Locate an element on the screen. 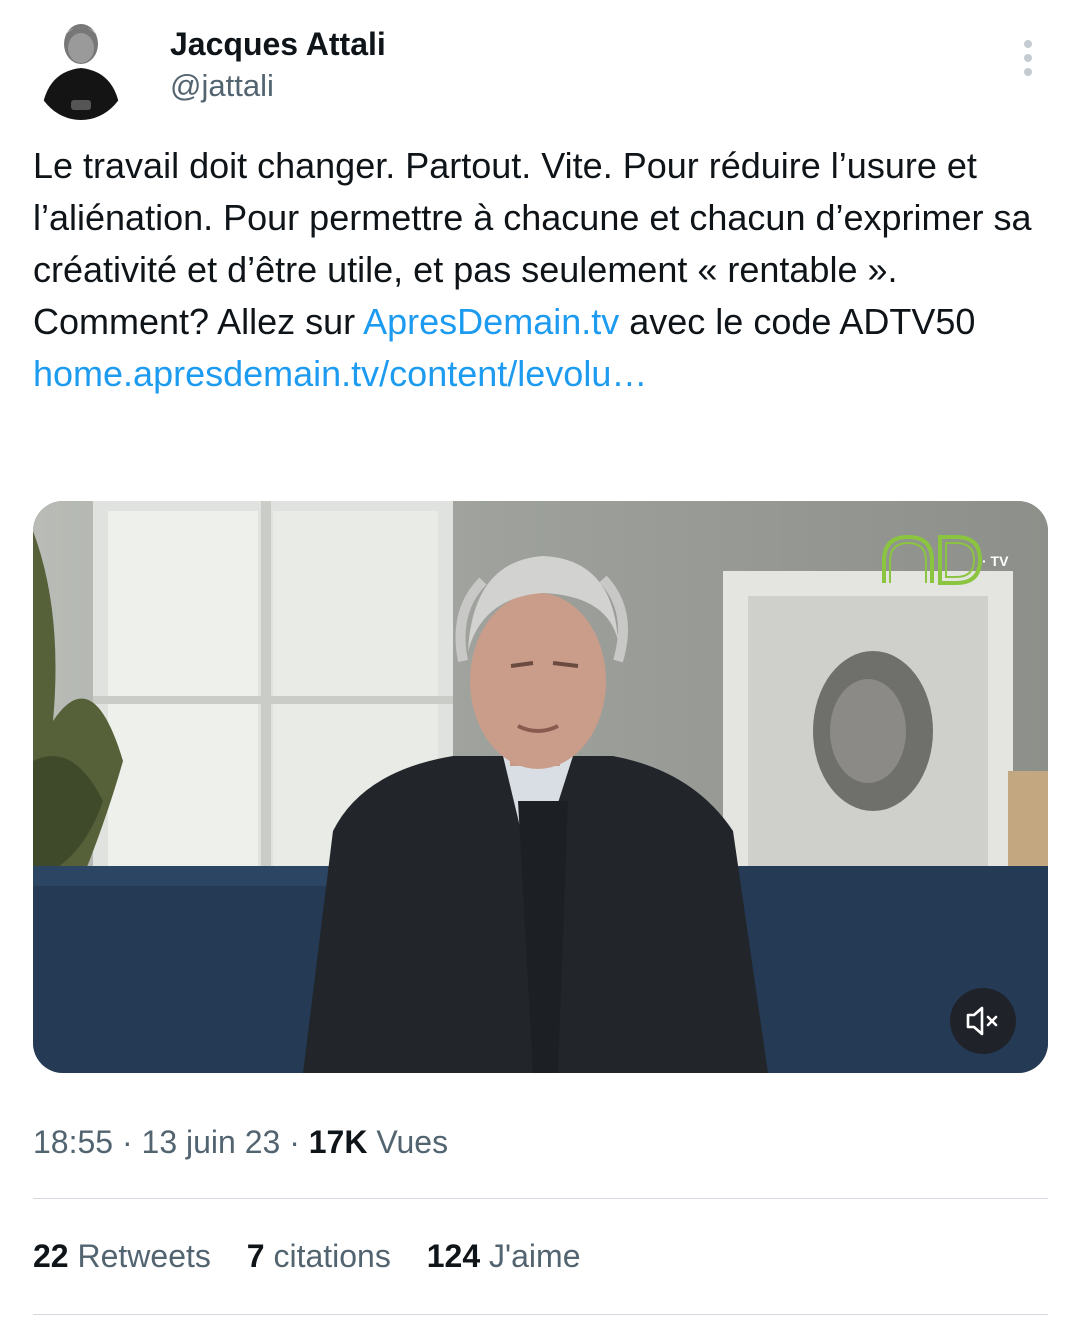 Image resolution: width=1080 pixels, height=1335 pixels. more-options-icon is located at coordinates (1028, 58).